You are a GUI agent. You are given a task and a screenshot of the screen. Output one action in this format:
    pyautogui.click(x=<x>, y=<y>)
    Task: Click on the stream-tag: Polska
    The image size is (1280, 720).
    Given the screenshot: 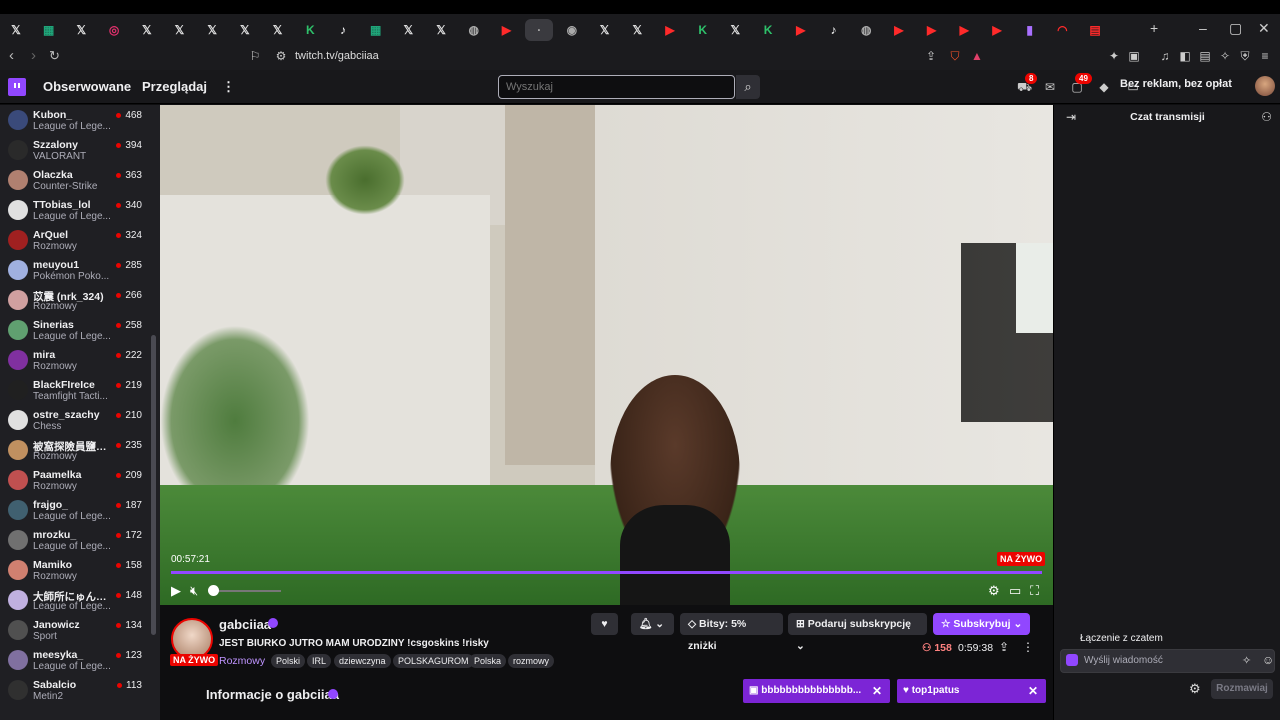 What is the action you would take?
    pyautogui.click(x=488, y=661)
    